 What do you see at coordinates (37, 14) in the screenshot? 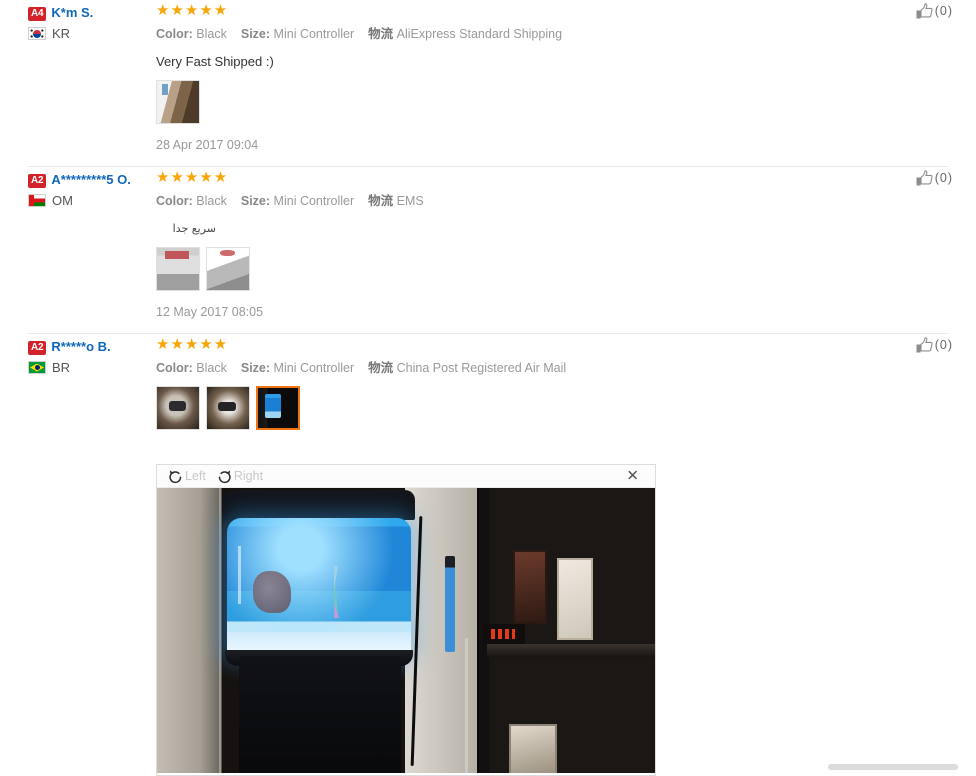
I see `reviewer-rank-badge: A4` at bounding box center [37, 14].